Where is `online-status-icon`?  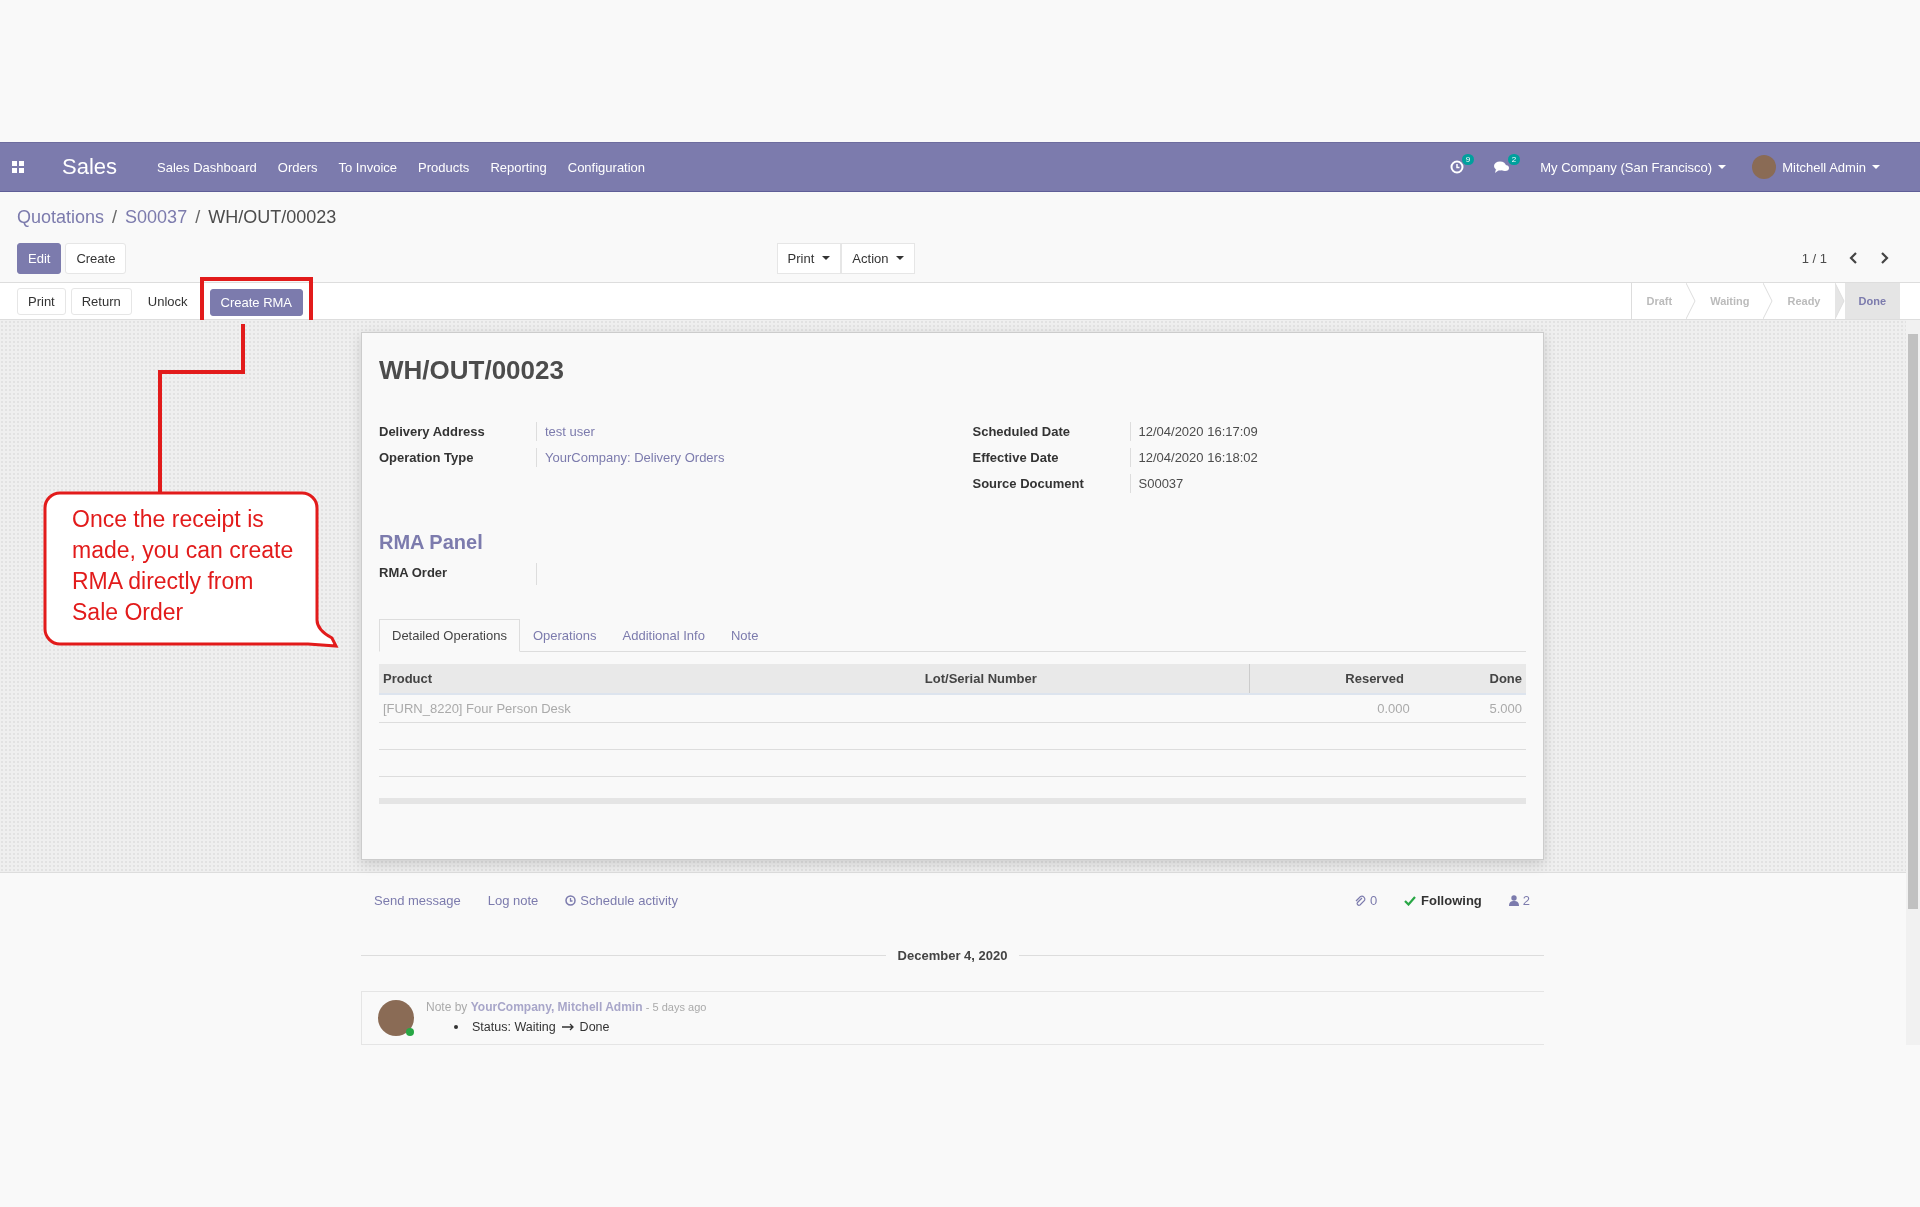 online-status-icon is located at coordinates (410, 1032).